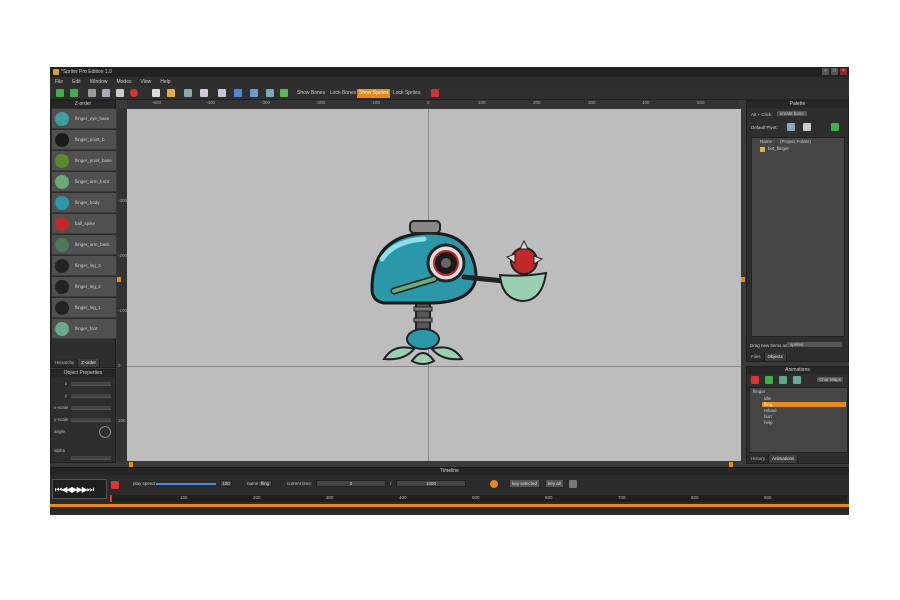 This screenshot has width=900, height=600. I want to click on zorder-item: flinger_body, so click(84, 203).